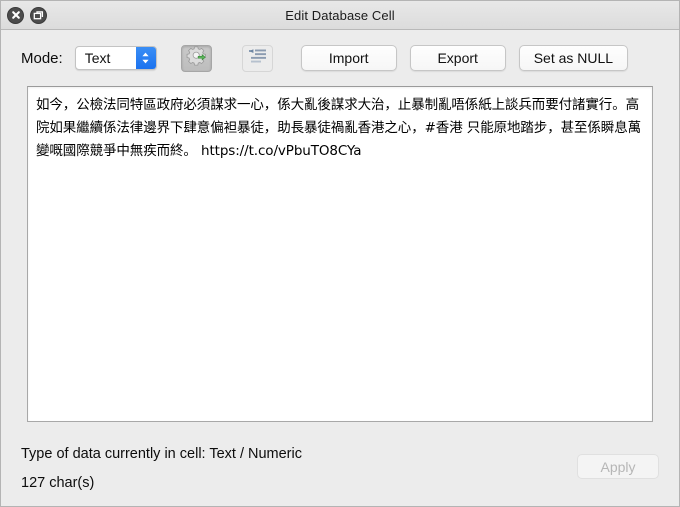  I want to click on word-wrap-button, so click(257, 58).